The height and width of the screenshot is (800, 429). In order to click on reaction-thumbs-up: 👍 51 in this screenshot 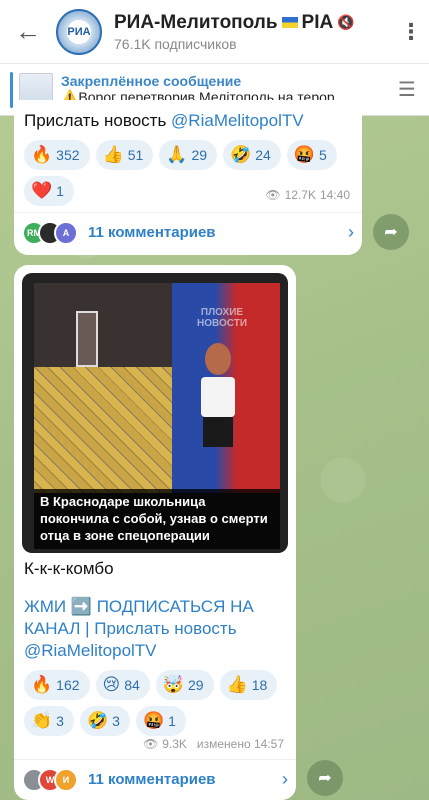, I will do `click(124, 155)`.